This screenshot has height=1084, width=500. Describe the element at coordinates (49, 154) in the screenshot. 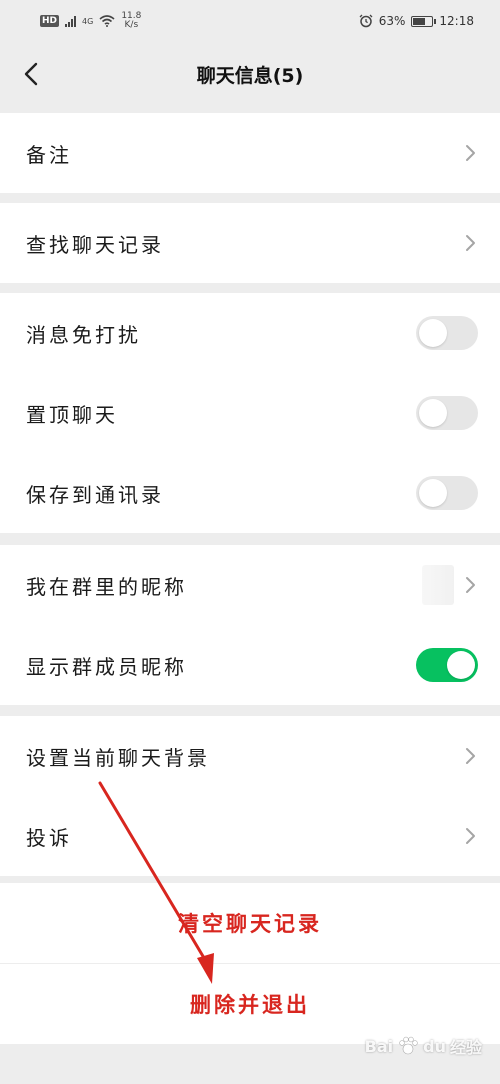

I see `remark-label: 备注` at that location.